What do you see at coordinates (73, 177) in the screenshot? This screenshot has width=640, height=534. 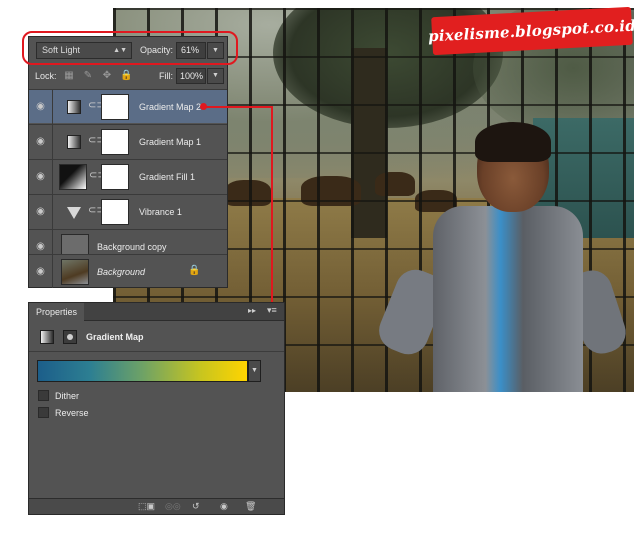 I see `gradient-fill-thumbnail` at bounding box center [73, 177].